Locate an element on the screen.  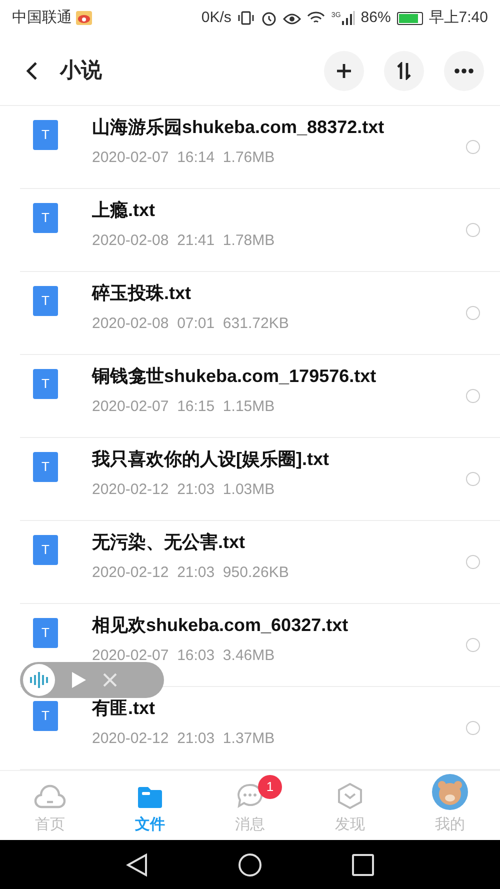
file-name: 山海游乐园shukeba.com_88372.txt is located at coordinates (238, 127).